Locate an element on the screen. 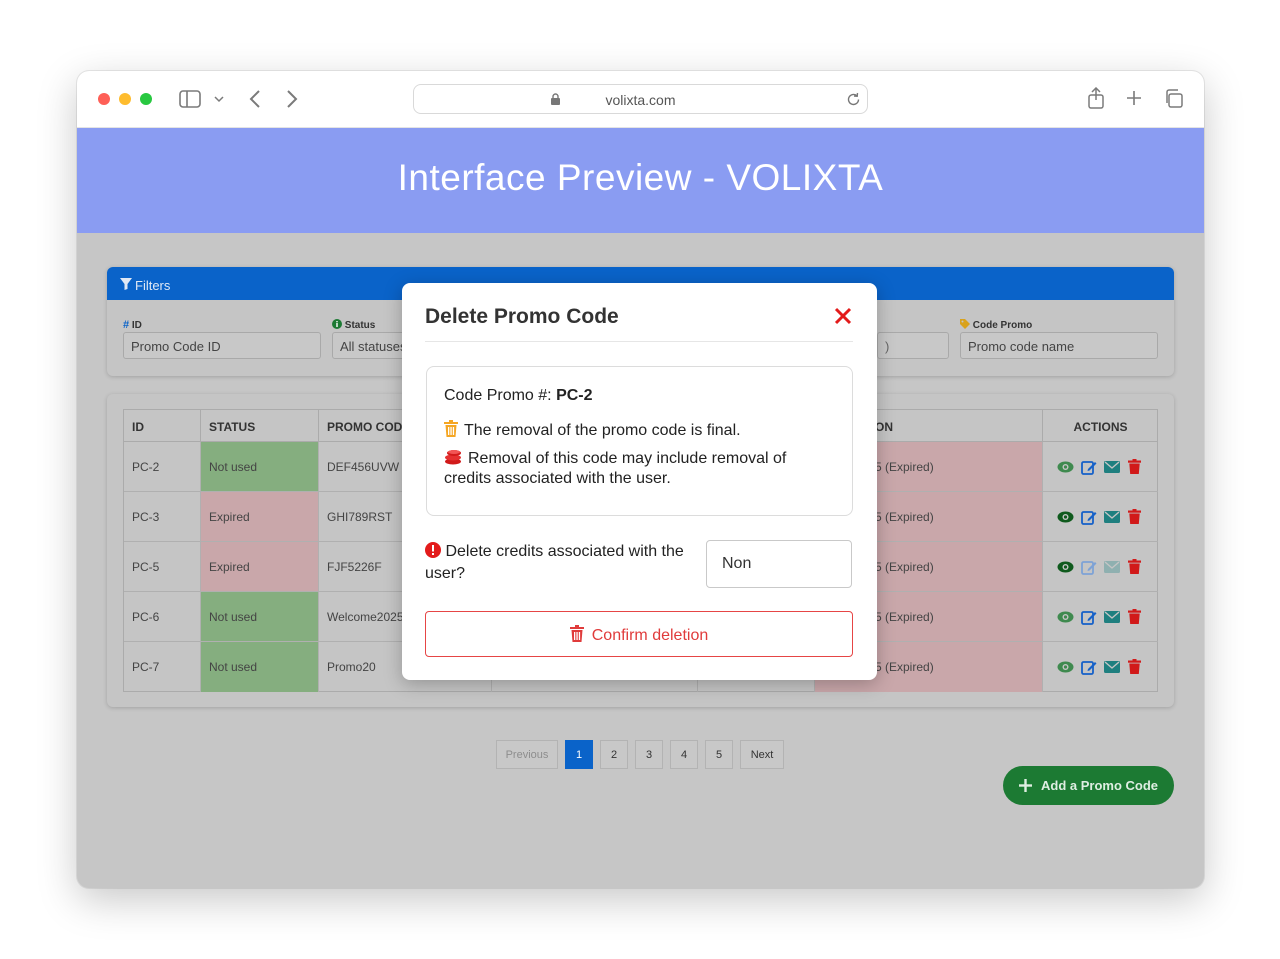  table-cell-id: PC-5 is located at coordinates (162, 567).